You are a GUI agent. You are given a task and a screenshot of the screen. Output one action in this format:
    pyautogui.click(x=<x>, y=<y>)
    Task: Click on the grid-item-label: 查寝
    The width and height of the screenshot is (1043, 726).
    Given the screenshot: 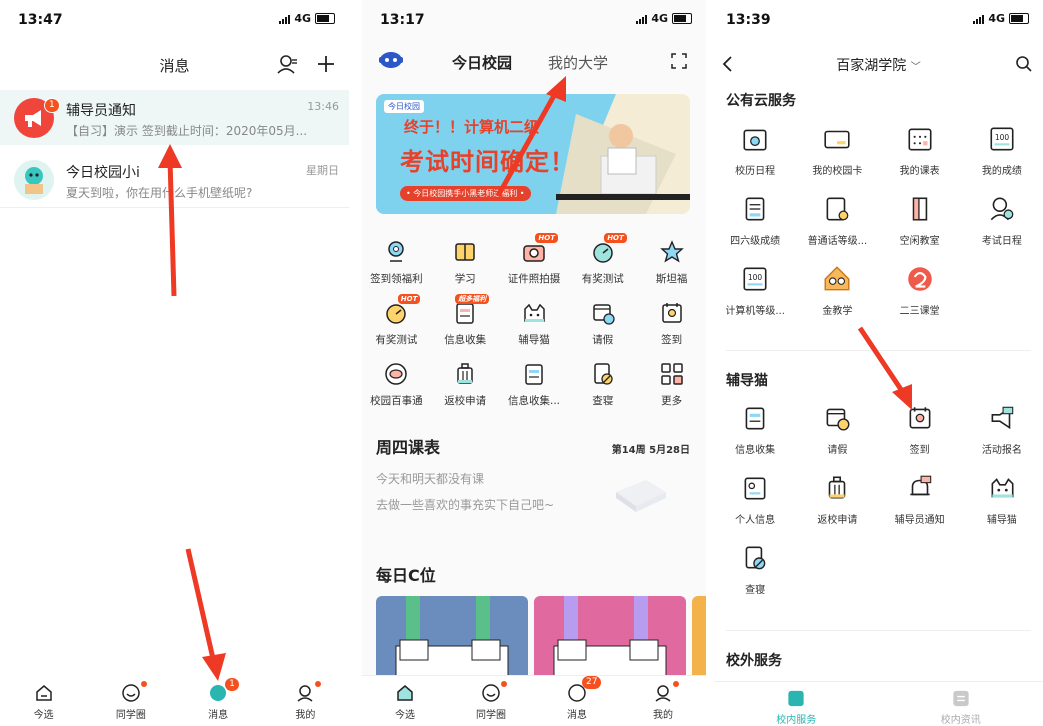 What is the action you would take?
    pyautogui.click(x=603, y=401)
    